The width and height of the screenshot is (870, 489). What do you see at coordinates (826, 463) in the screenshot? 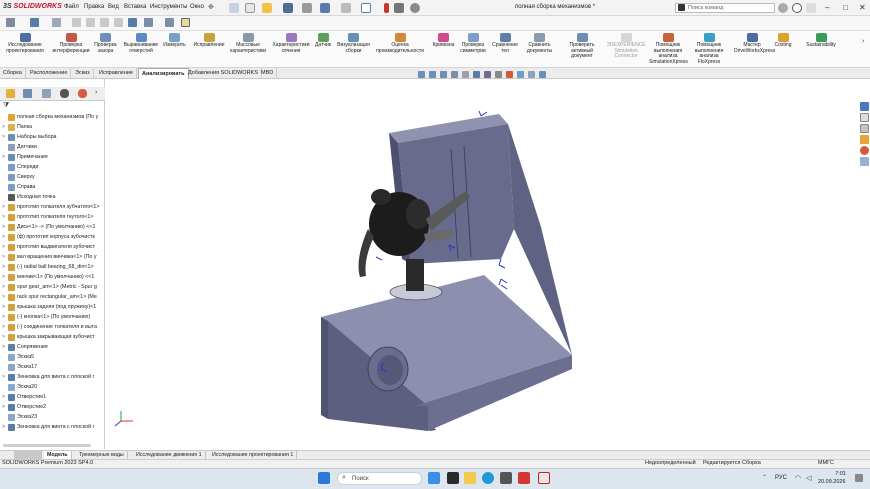
I see `status-units: ММГС` at bounding box center [826, 463].